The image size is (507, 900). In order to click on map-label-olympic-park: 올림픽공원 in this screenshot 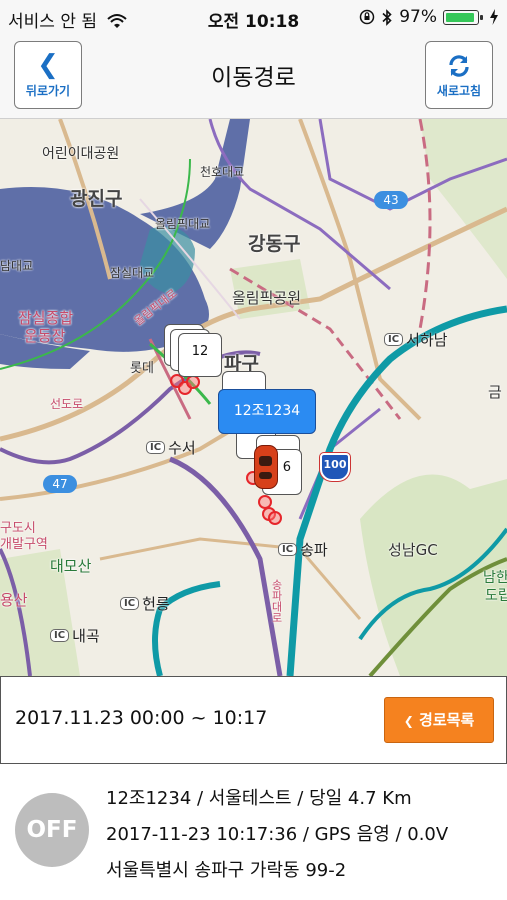, I will do `click(267, 298)`.